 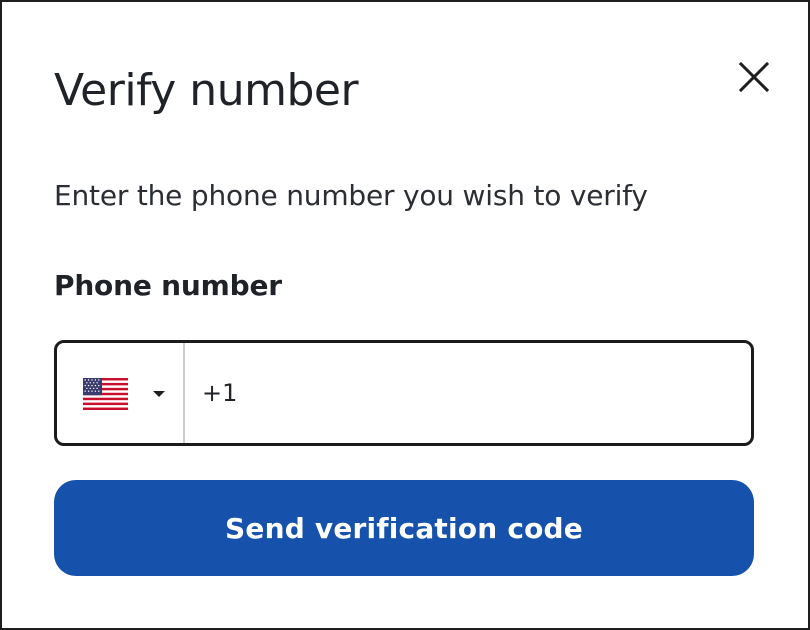 I want to click on country-code-select, so click(x=121, y=393).